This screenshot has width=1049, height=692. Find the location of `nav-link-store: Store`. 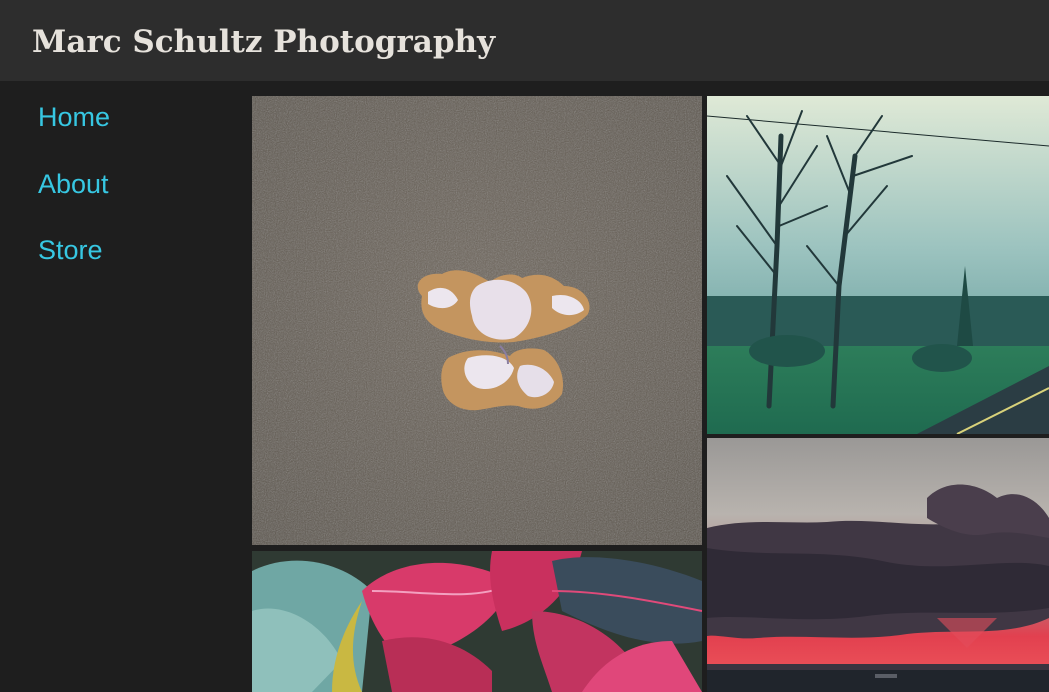

nav-link-store: Store is located at coordinates (70, 250).